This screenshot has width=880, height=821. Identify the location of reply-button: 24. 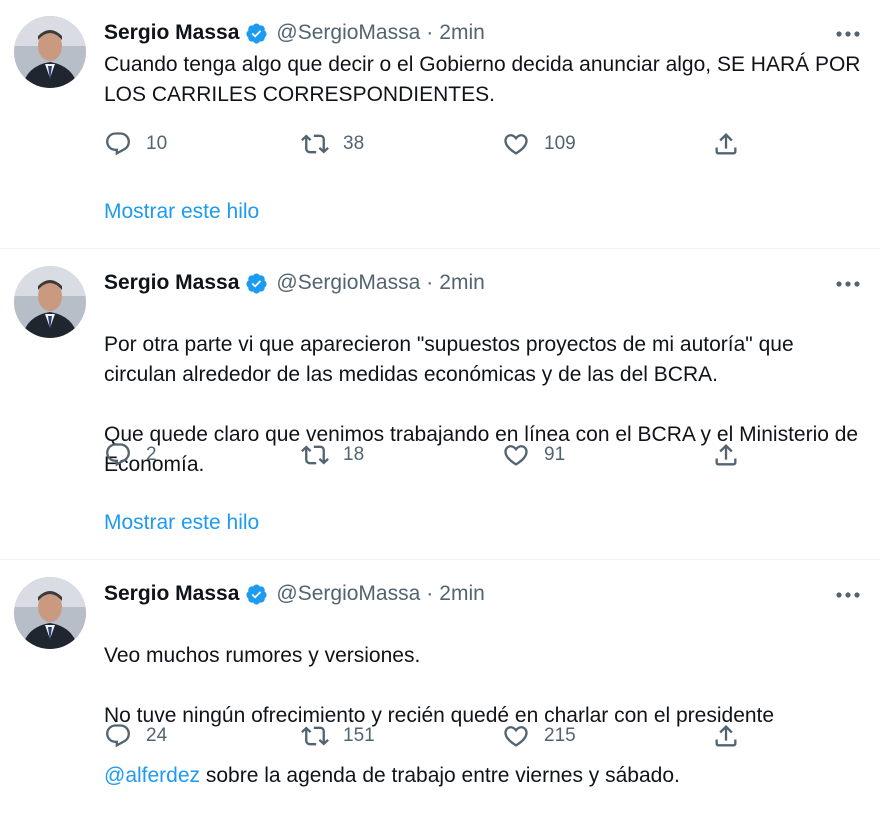
(135, 736).